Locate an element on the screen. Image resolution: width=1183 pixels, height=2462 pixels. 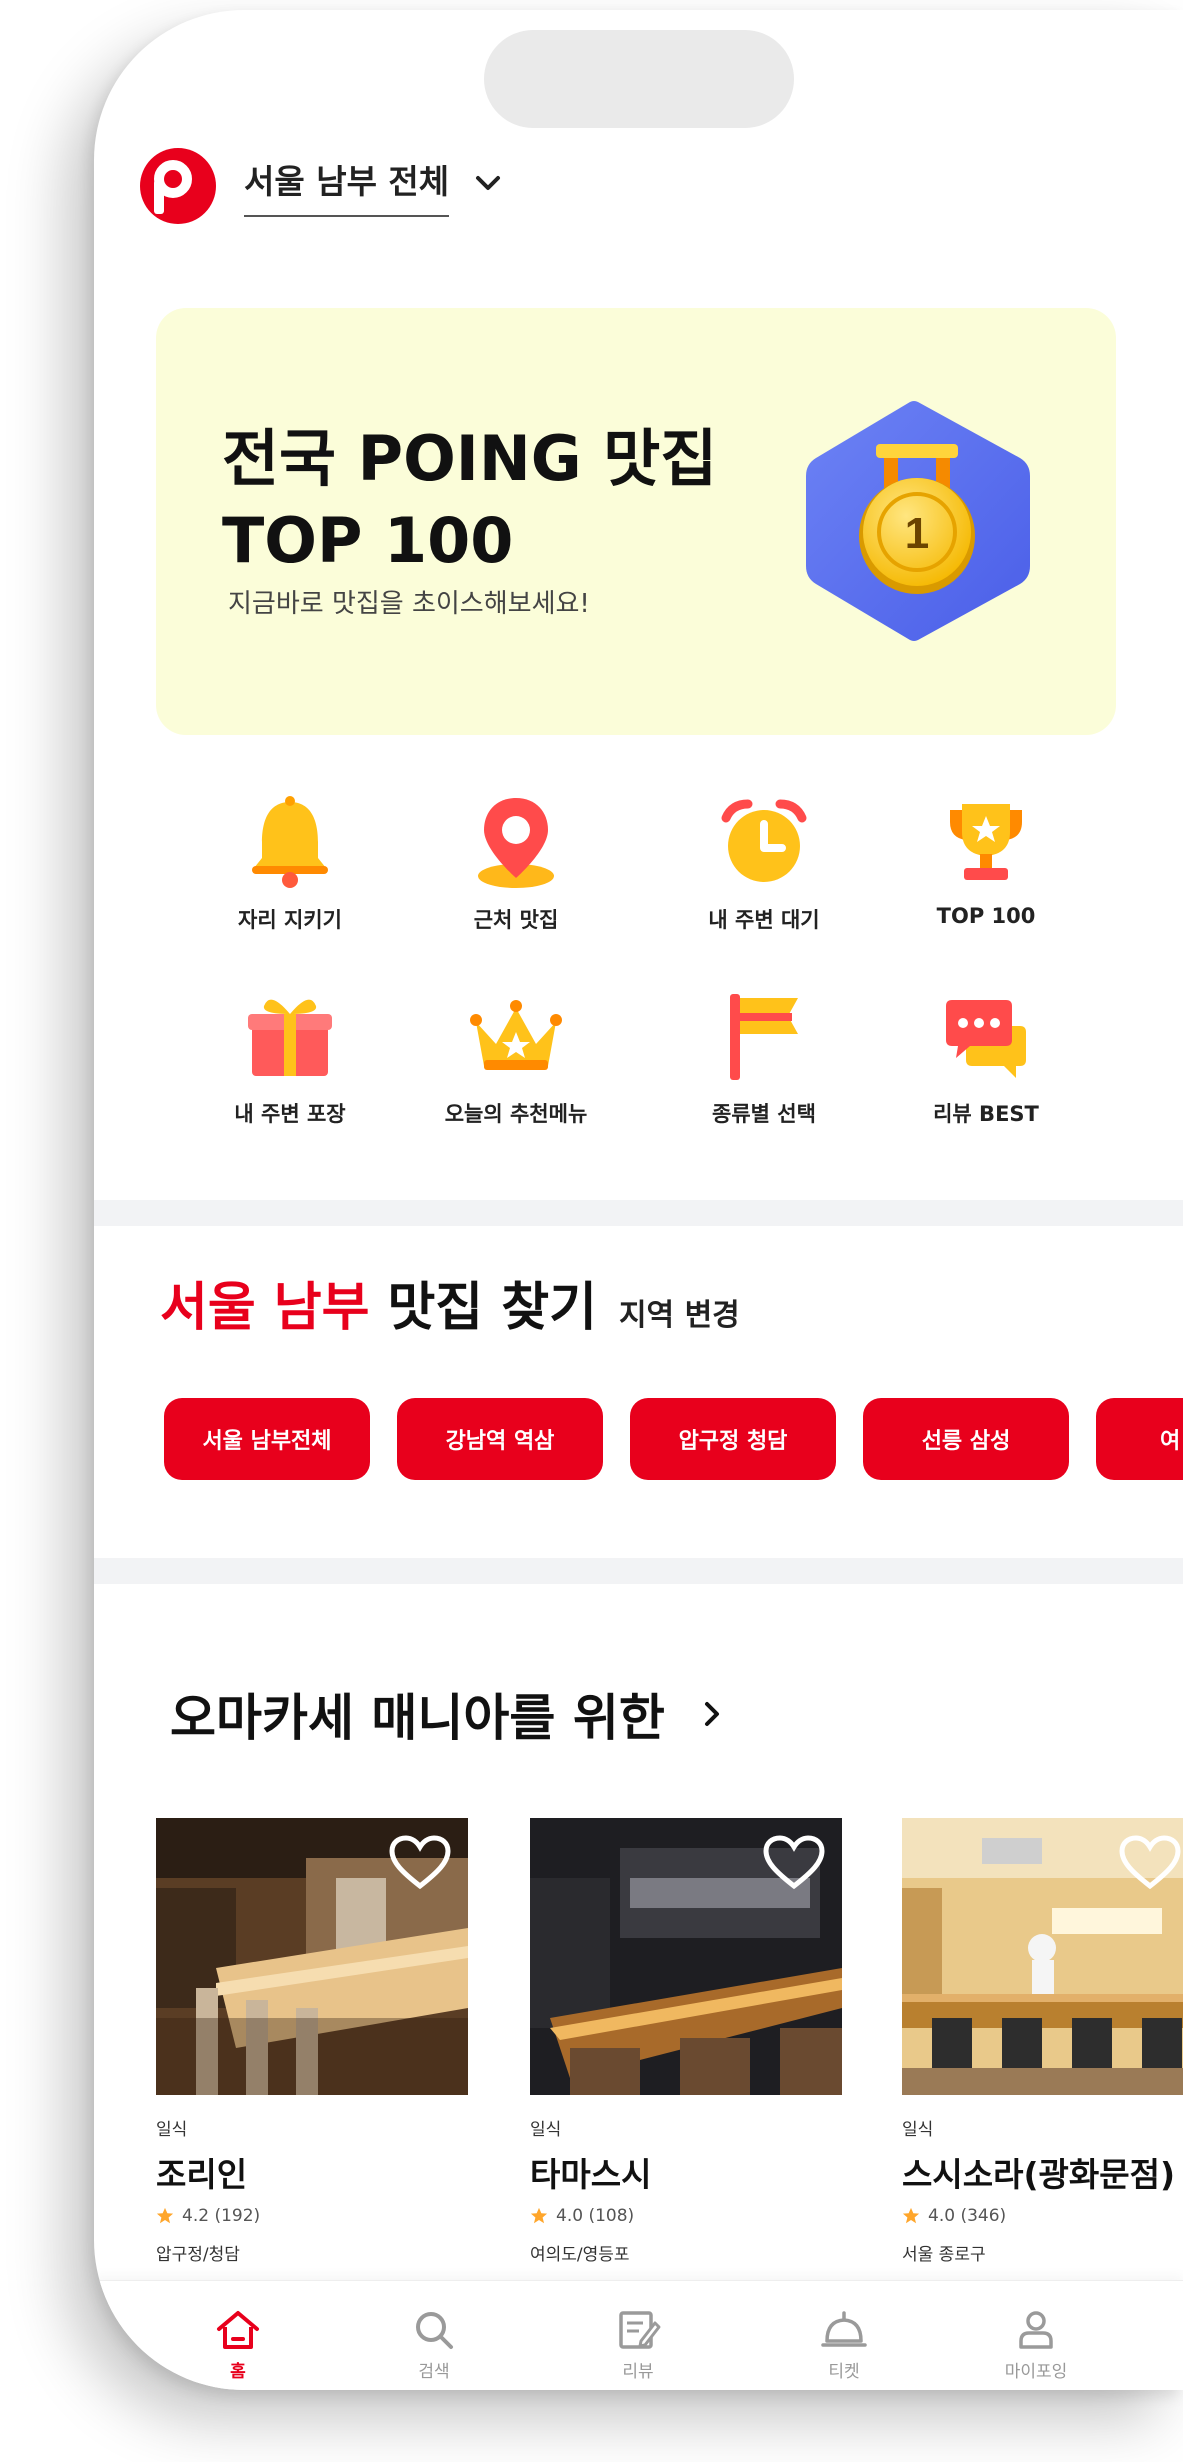
change-region-link: 지역 변경 is located at coordinates (679, 1312).